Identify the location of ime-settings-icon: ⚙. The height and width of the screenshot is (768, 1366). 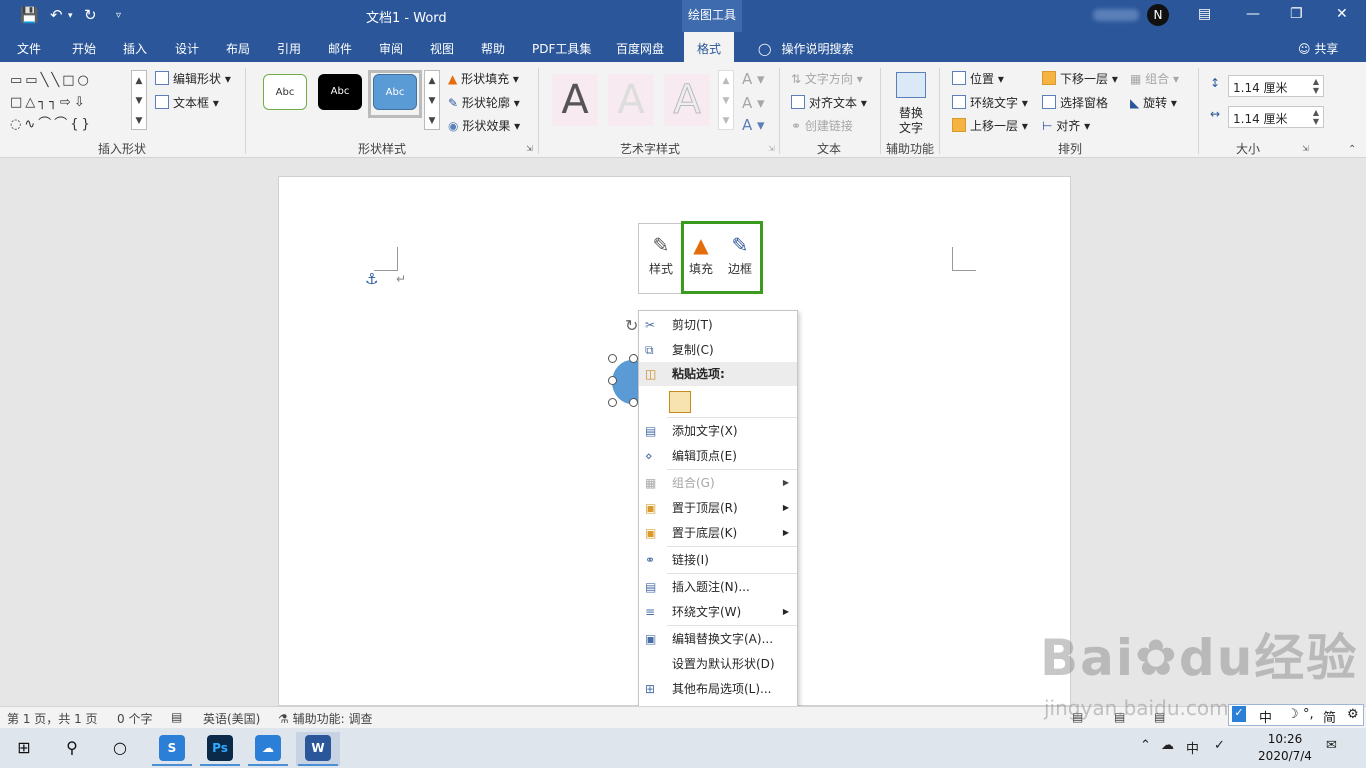
(1353, 714).